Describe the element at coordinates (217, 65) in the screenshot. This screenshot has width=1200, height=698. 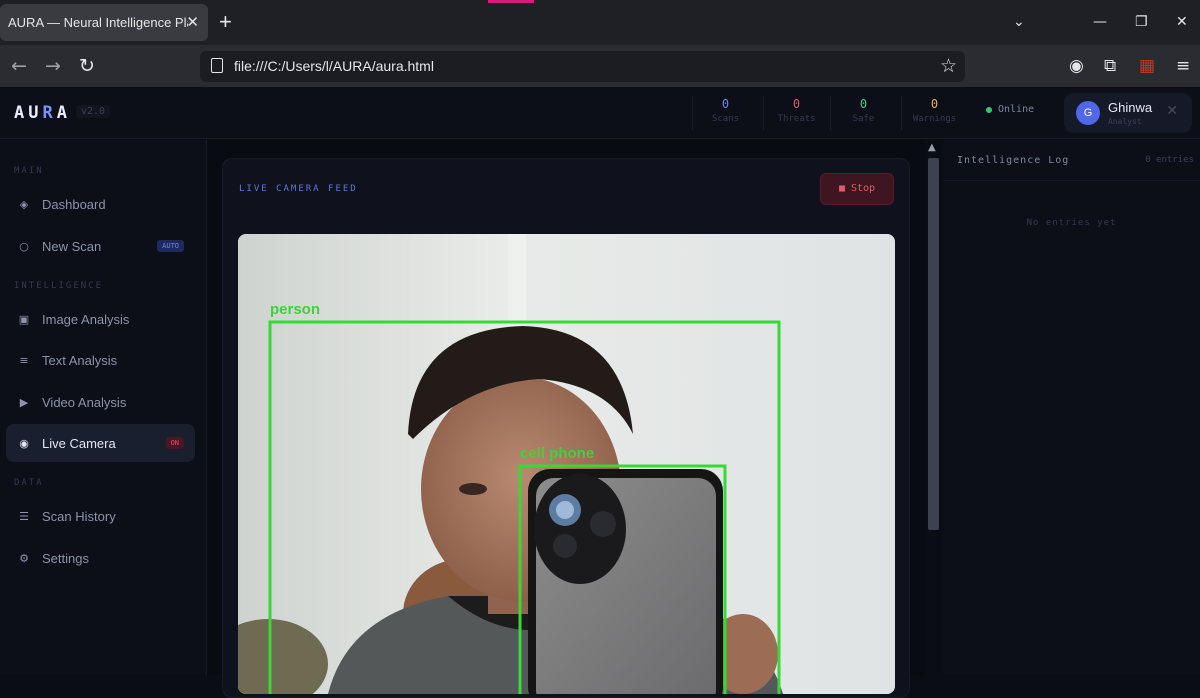
I see `page-icon` at that location.